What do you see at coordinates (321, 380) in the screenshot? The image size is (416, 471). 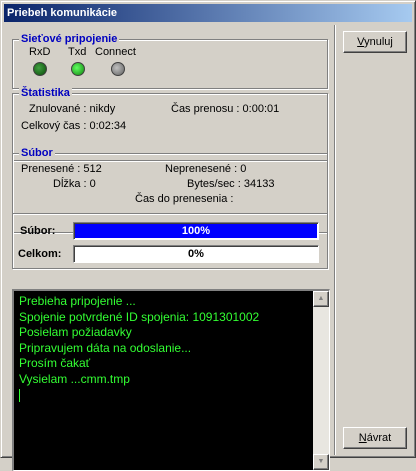 I see `log-scrollbar: ▲ ▼` at bounding box center [321, 380].